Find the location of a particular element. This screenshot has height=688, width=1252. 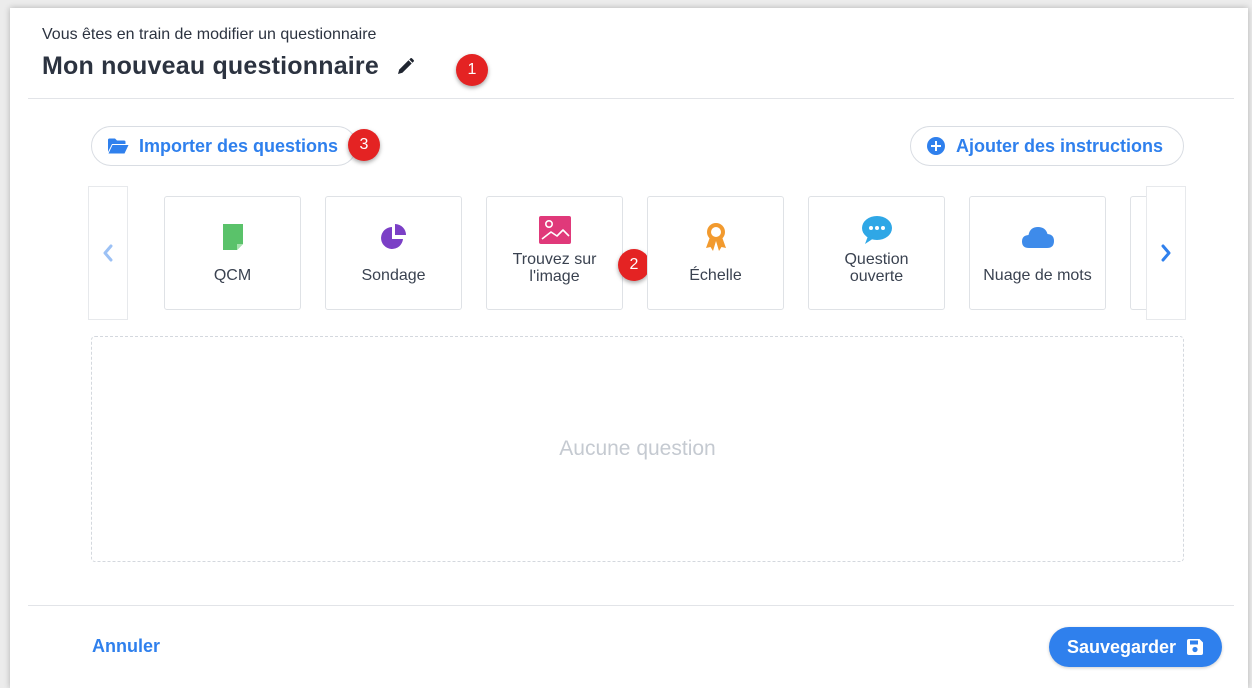

callout-badge-1: 1 is located at coordinates (472, 70).